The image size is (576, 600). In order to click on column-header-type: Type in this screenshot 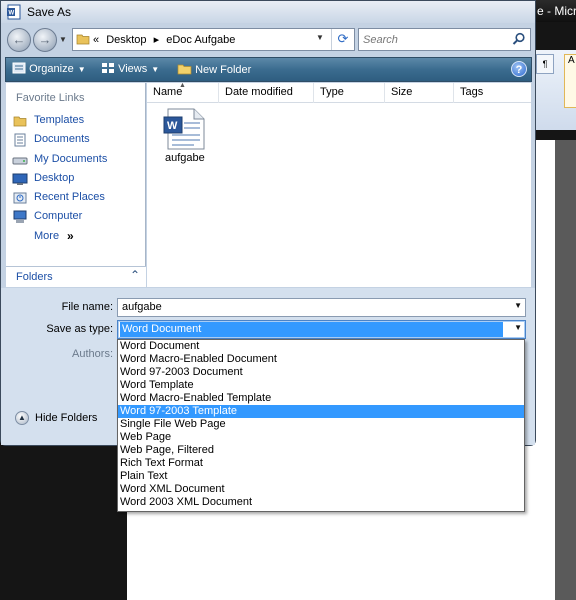, I will do `click(349, 93)`.